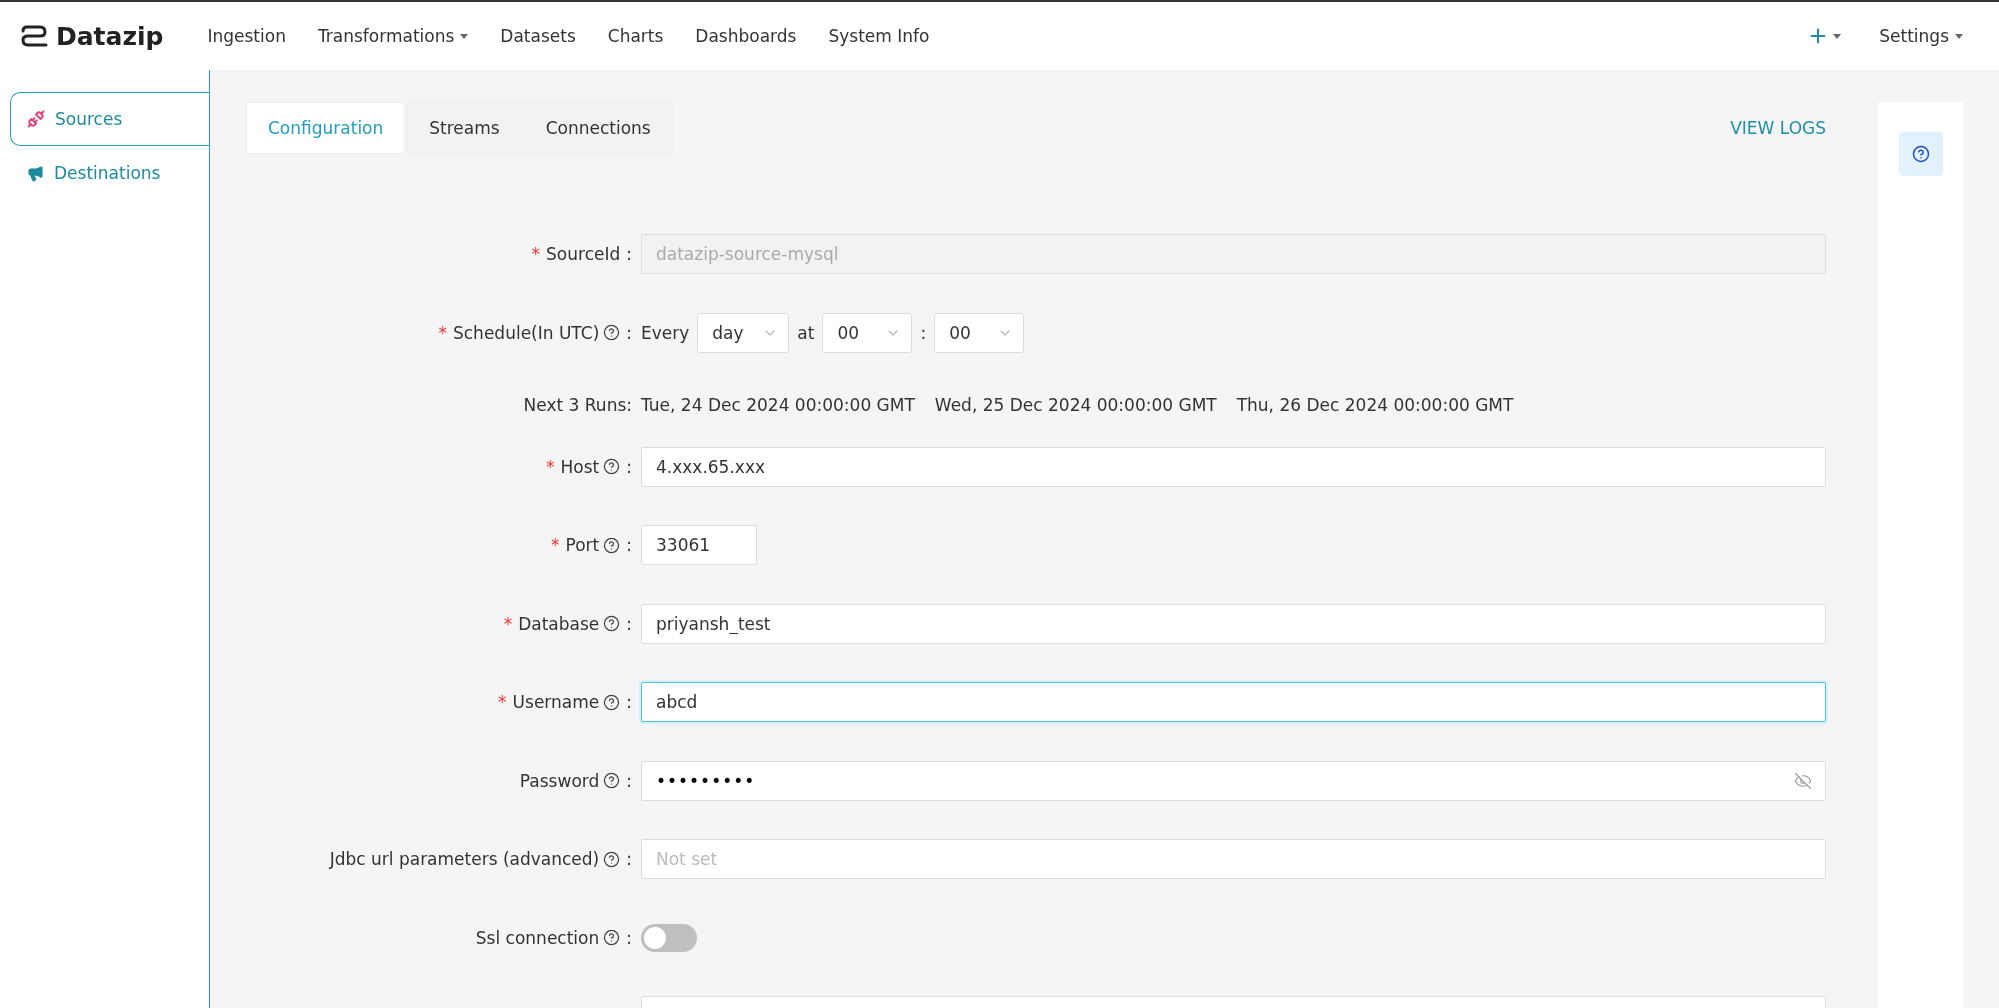 The height and width of the screenshot is (1008, 1999). What do you see at coordinates (1778, 128) in the screenshot?
I see `view-logs-link: VIEW LOGS` at bounding box center [1778, 128].